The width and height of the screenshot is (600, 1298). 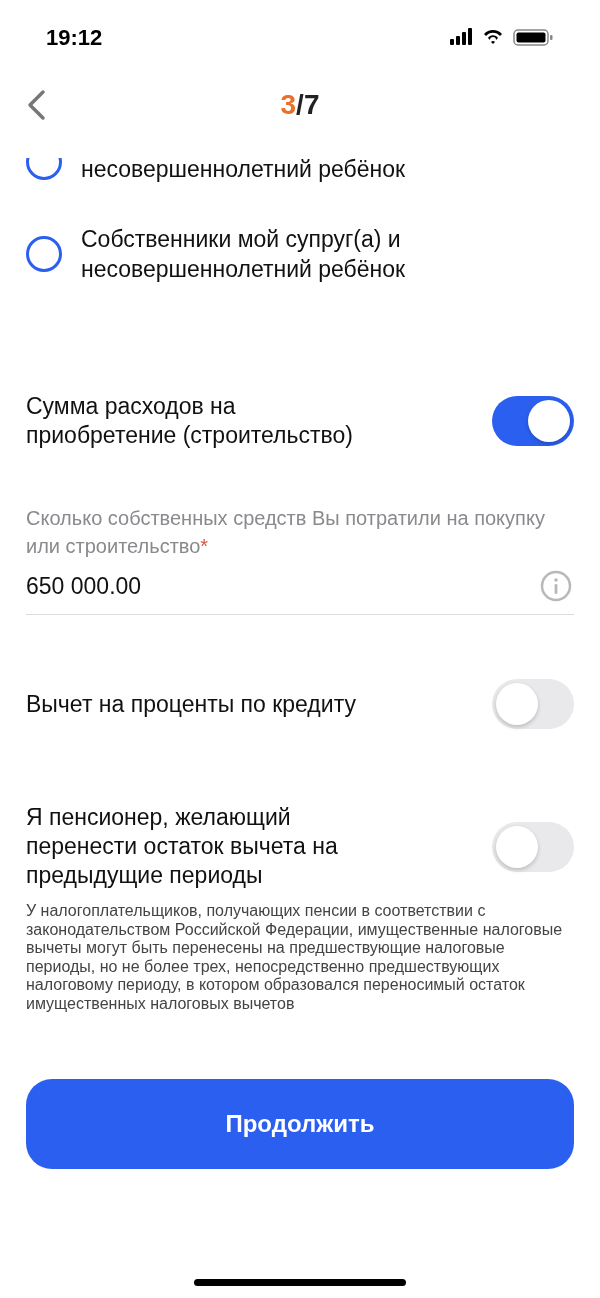 I want to click on field-label: Сколько собственных средств Вы потратили на покупку или строительство*, so click(x=286, y=532).